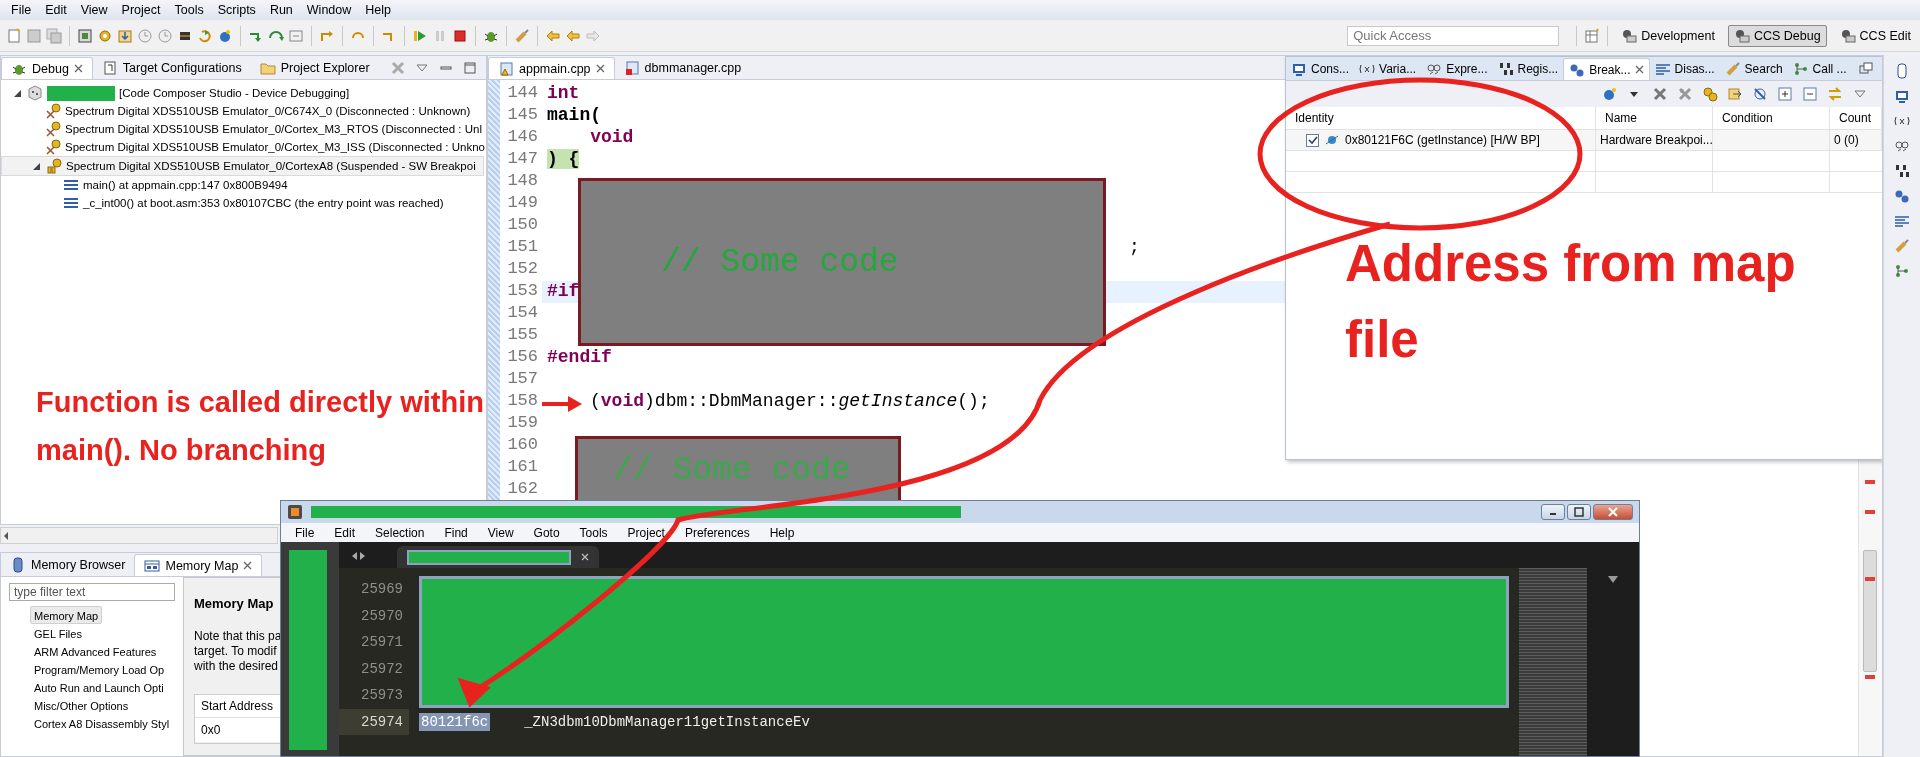 This screenshot has width=1920, height=757. What do you see at coordinates (281, 10) in the screenshot?
I see `menu-item: Run` at bounding box center [281, 10].